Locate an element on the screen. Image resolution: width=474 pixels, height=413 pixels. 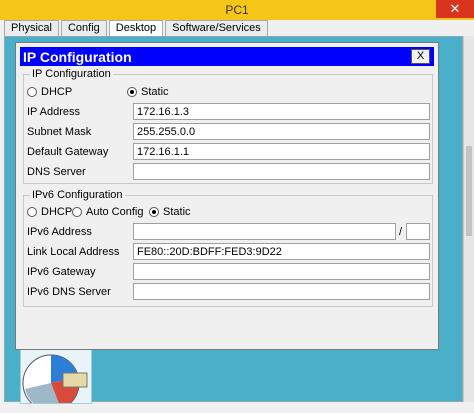
ipv4-static-radio is located at coordinates (132, 92).